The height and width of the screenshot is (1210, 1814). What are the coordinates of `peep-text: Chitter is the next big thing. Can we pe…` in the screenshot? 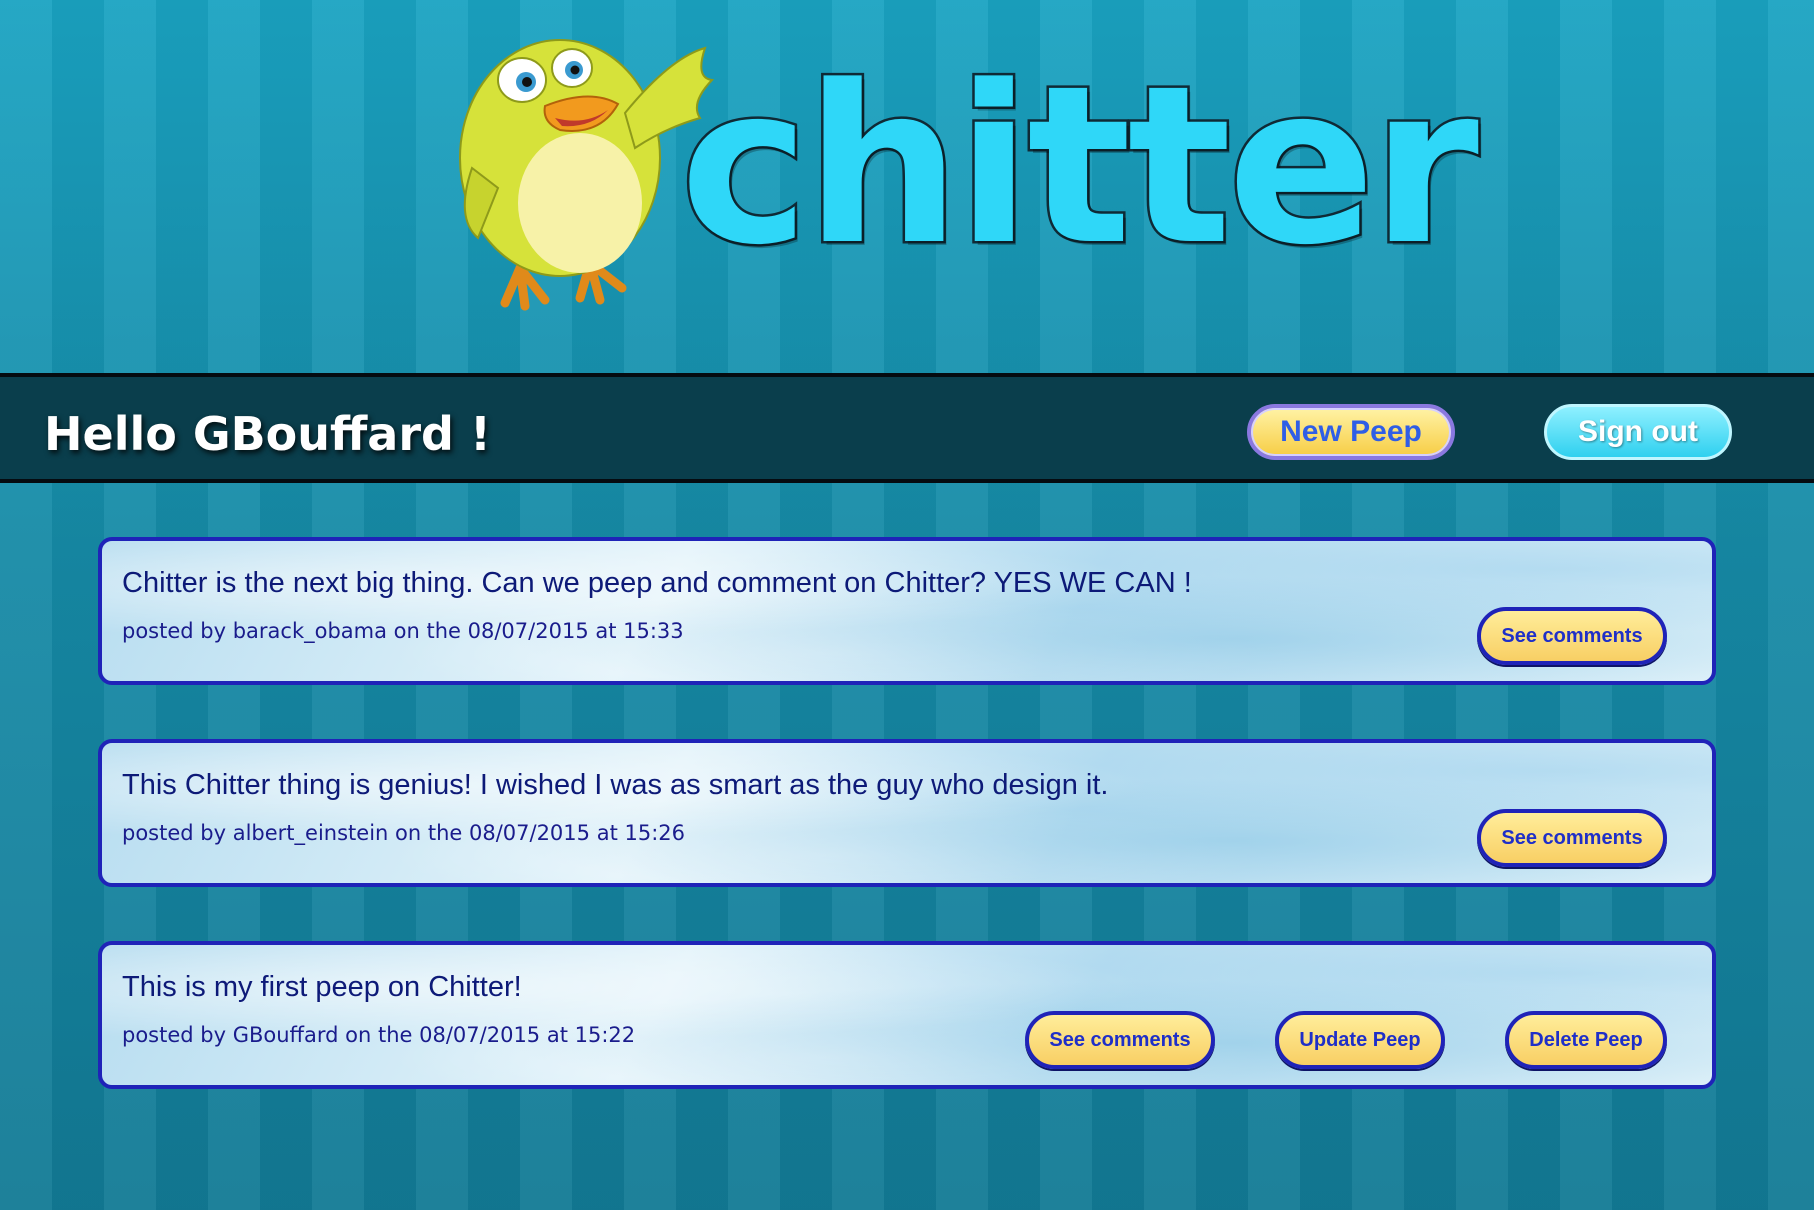 It's located at (657, 583).